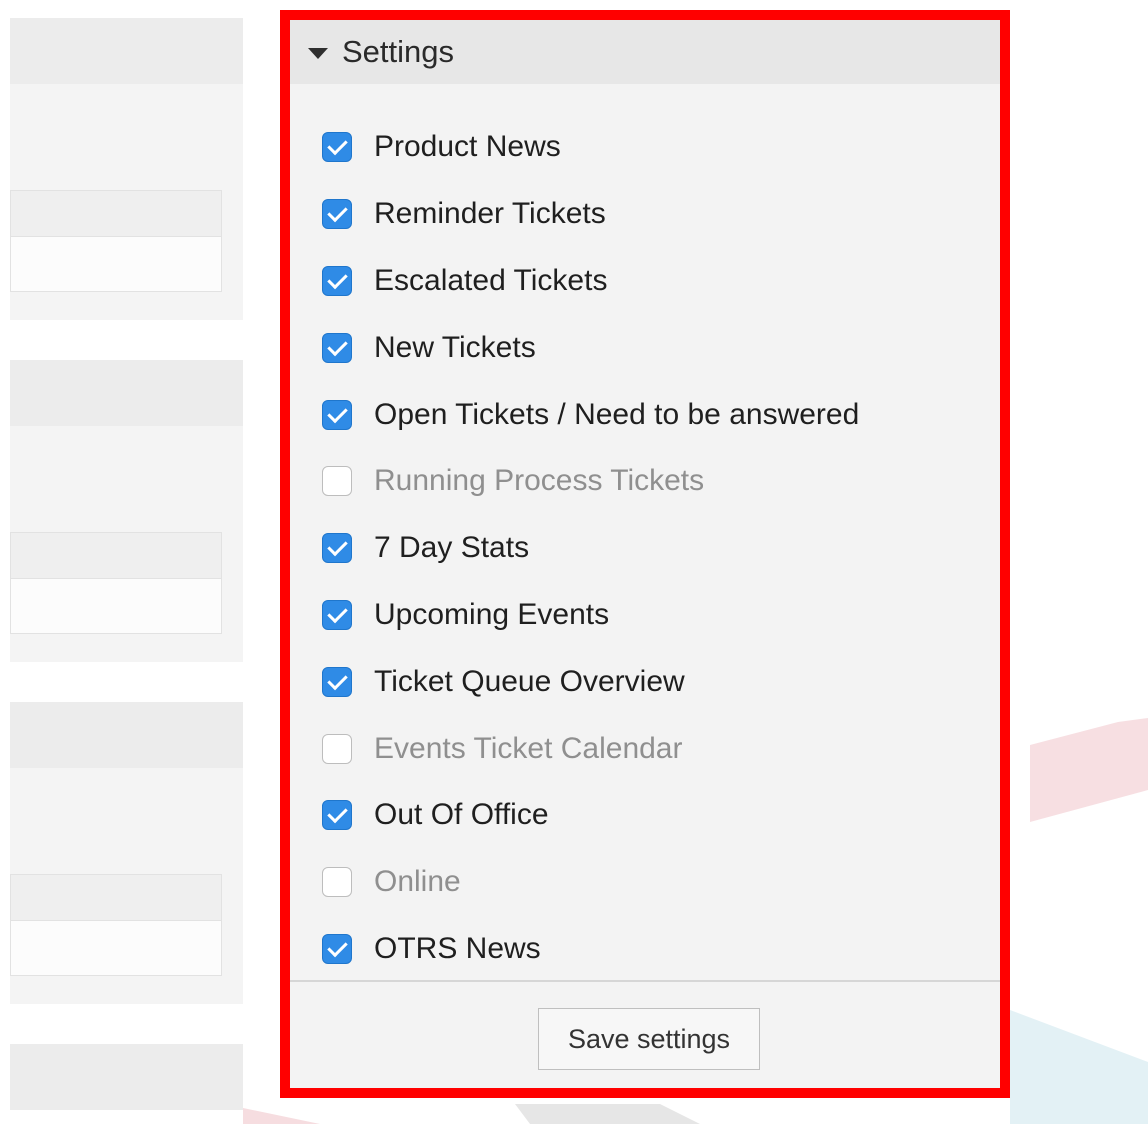 The image size is (1148, 1124). What do you see at coordinates (528, 748) in the screenshot?
I see `option-label: Events Ticket Calendar` at bounding box center [528, 748].